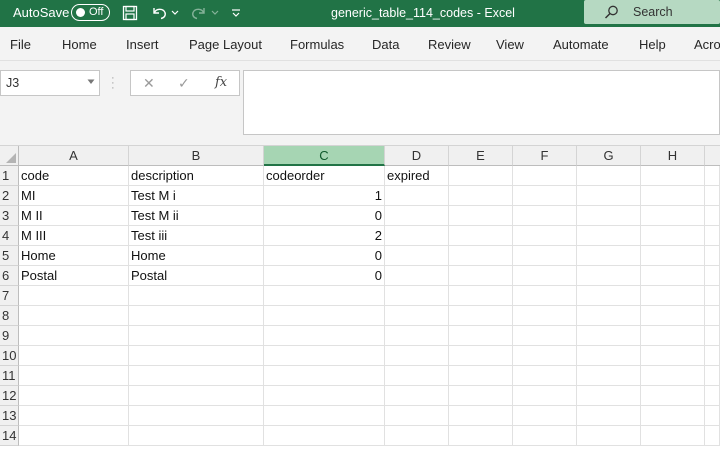  Describe the element at coordinates (652, 44) in the screenshot. I see `tab-help: Help` at that location.